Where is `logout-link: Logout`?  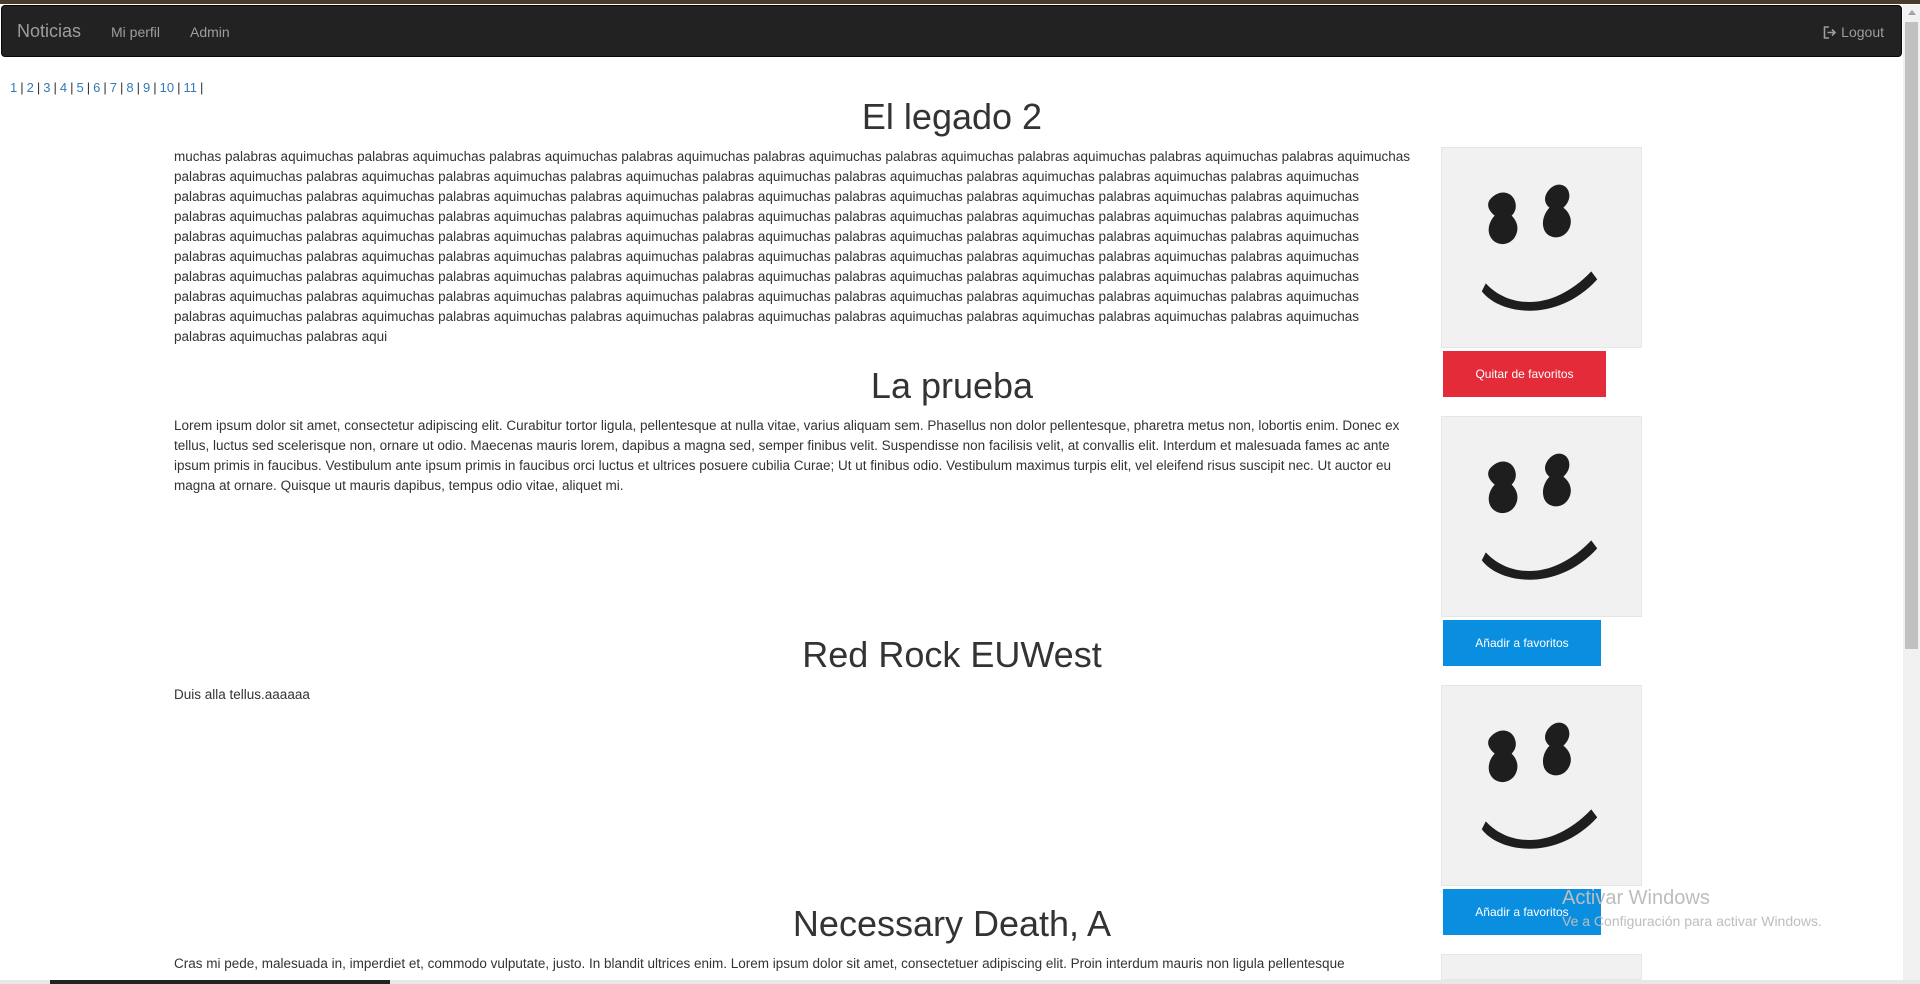
logout-link: Logout is located at coordinates (1853, 32).